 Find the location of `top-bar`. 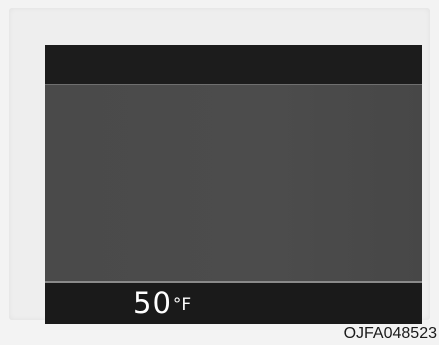

top-bar is located at coordinates (233, 64).